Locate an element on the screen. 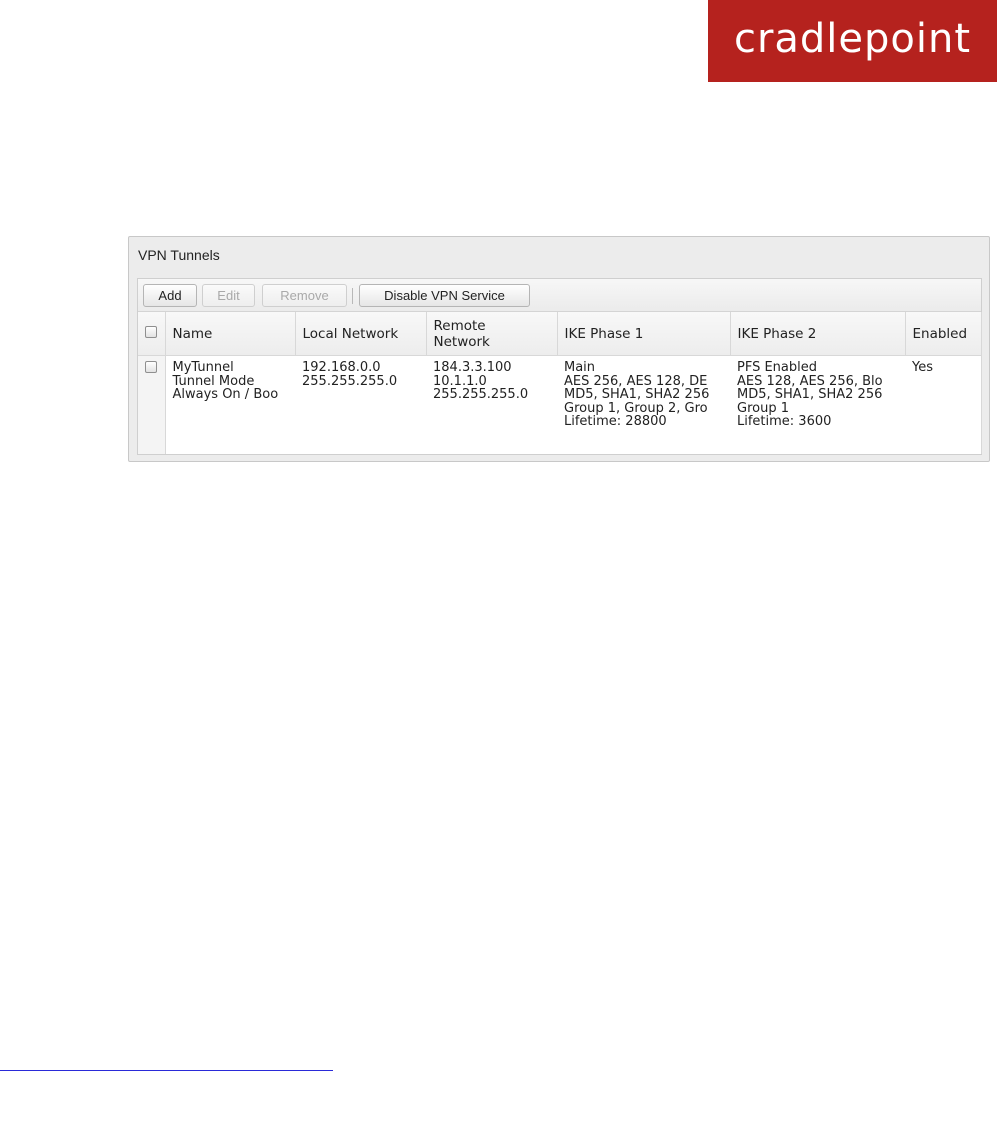 This screenshot has width=997, height=1122. remote-header-line-1: Remote is located at coordinates (459, 325).